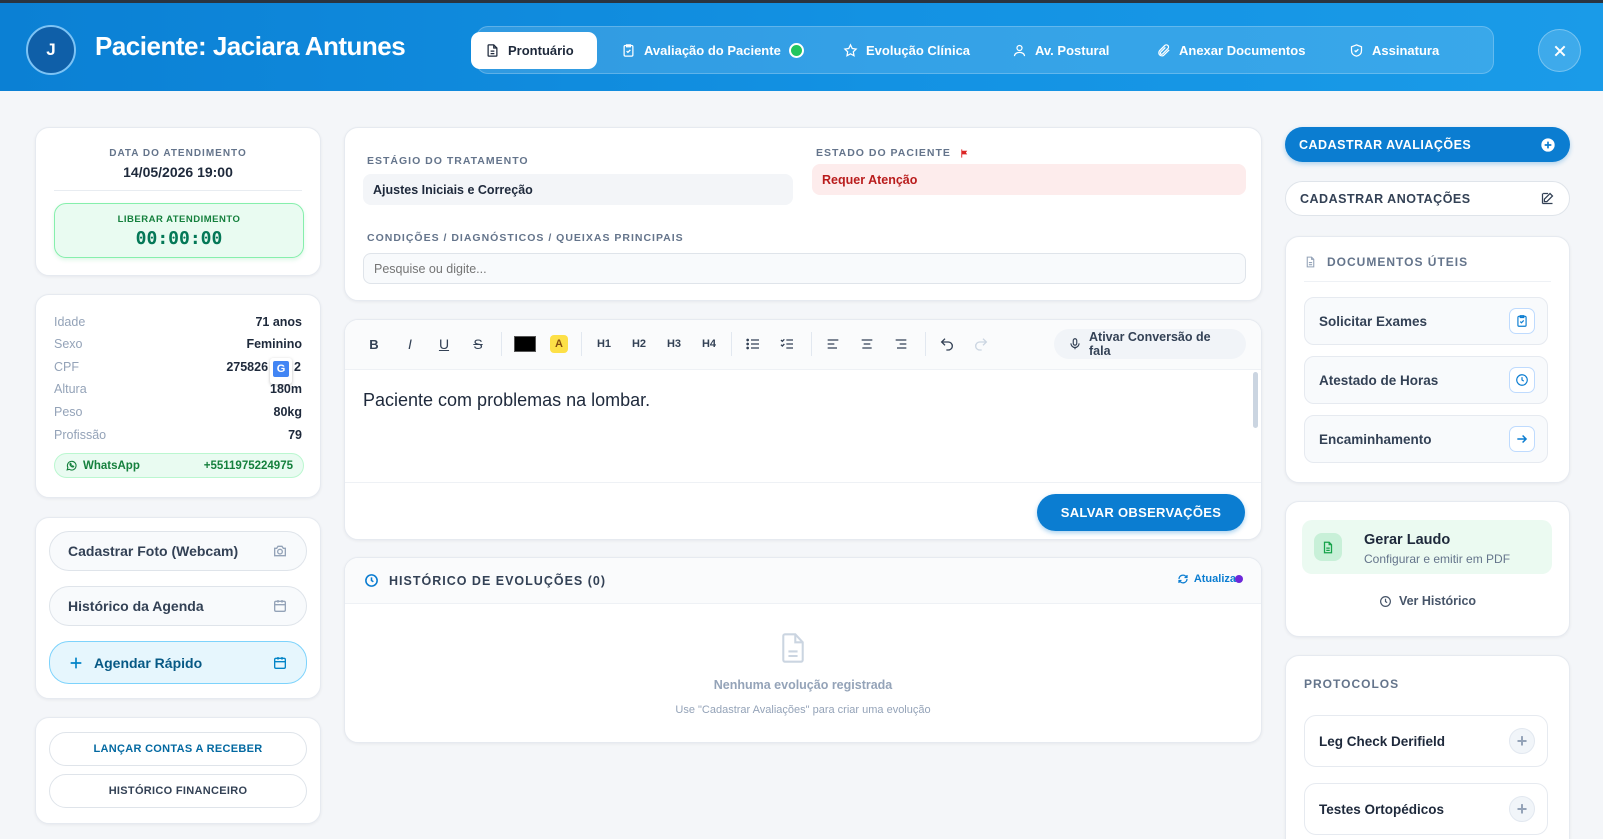 The image size is (1603, 839). Describe the element at coordinates (639, 344) in the screenshot. I see `h2-button: H2` at that location.